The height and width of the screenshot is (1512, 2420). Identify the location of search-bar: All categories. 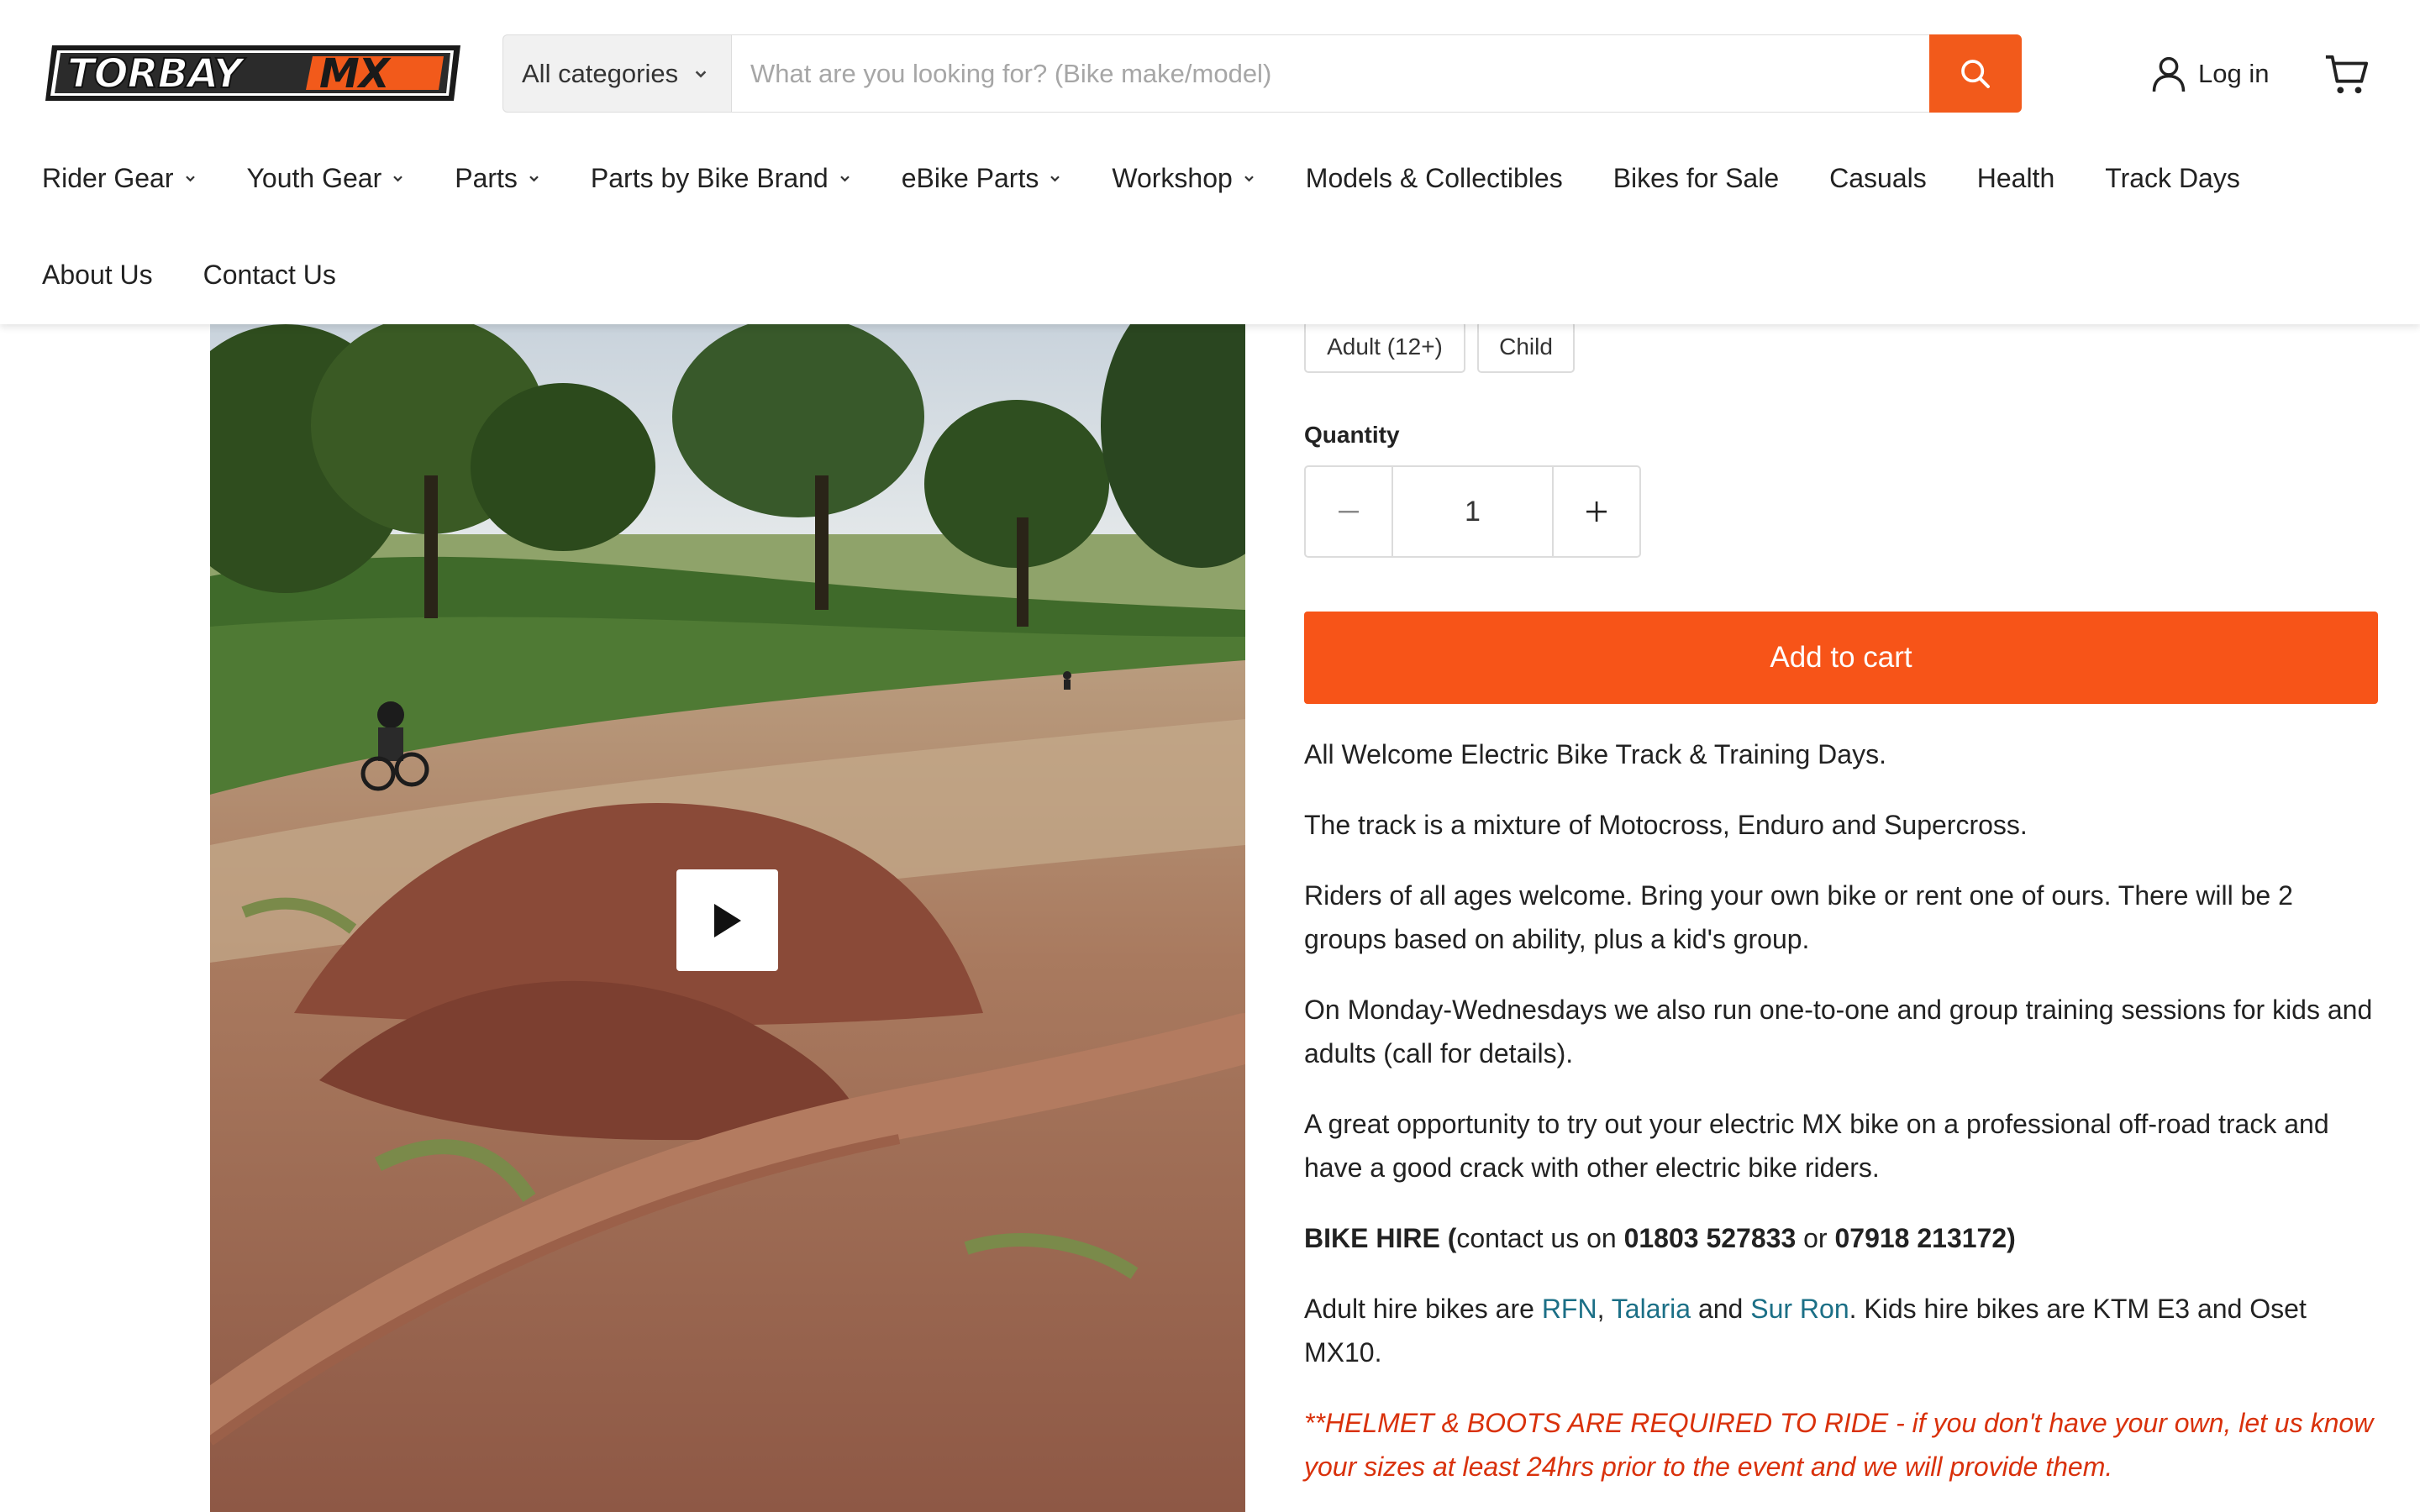
(1262, 73).